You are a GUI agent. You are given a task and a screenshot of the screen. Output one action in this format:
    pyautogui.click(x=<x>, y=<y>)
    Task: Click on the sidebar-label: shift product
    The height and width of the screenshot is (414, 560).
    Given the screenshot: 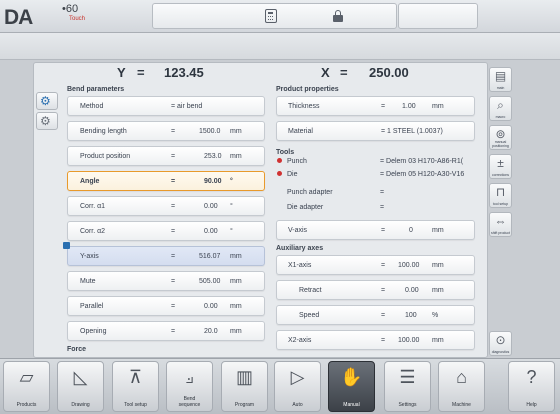 What is the action you would take?
    pyautogui.click(x=500, y=232)
    